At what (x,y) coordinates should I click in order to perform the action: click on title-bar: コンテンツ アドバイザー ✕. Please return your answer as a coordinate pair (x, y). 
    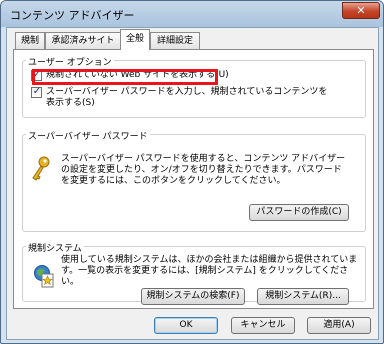
    Looking at the image, I should click on (192, 14).